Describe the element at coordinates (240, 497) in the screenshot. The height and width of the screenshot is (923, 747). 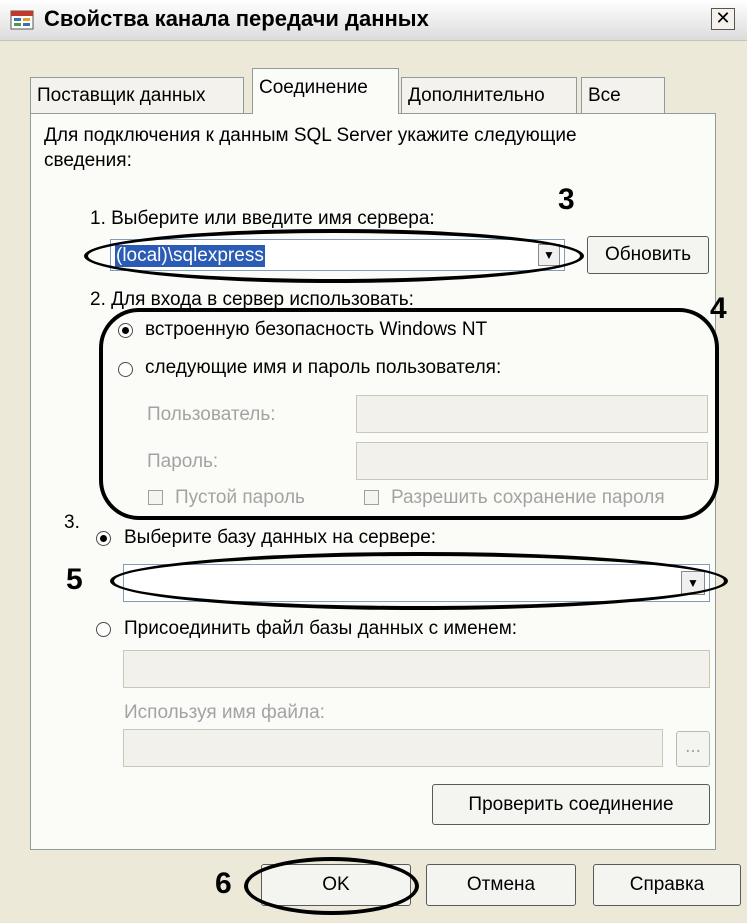
I see `blank-password-label: Пустой пароль` at that location.